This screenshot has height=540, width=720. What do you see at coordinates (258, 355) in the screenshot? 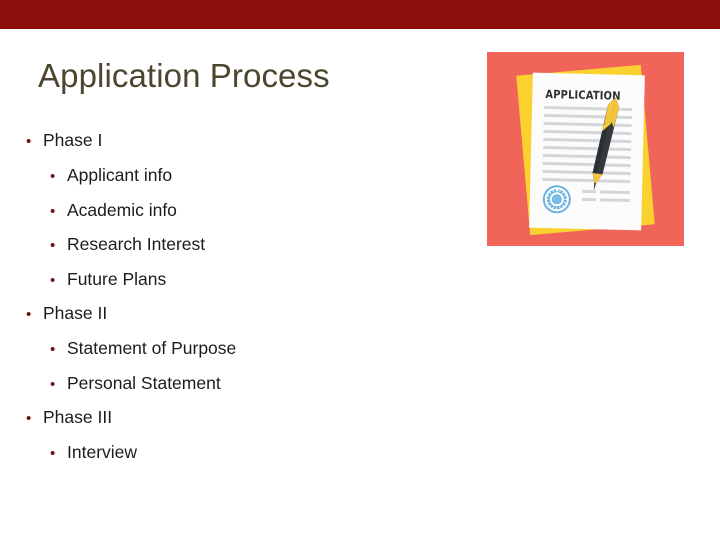
I see `list-item: • Statement of Purpose` at bounding box center [258, 355].